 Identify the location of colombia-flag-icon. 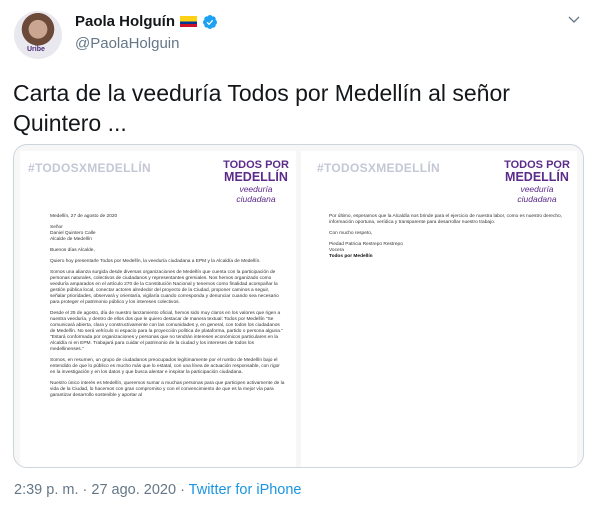
(189, 21).